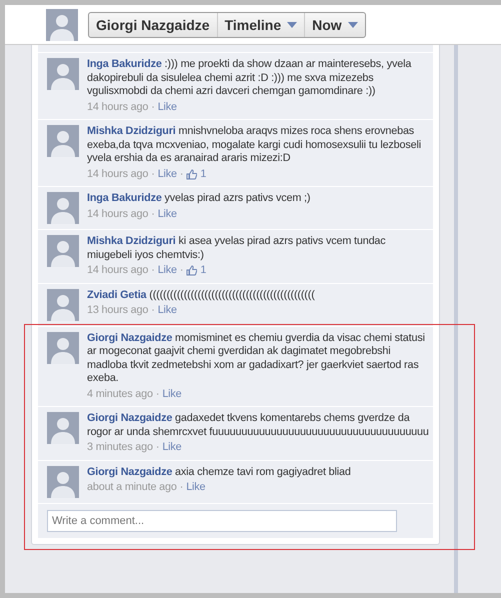  Describe the element at coordinates (249, 78) in the screenshot. I see `comment-text: Inga Bakuridze :))) me proekti da show dzaan ar mainteresebs, yvela dakopirebuli da sisulelea chemi azrit :D :))) me sxva mizezebs vgulisxmobdi da chemi azri davceri chemgan gamomdinare :))` at that location.